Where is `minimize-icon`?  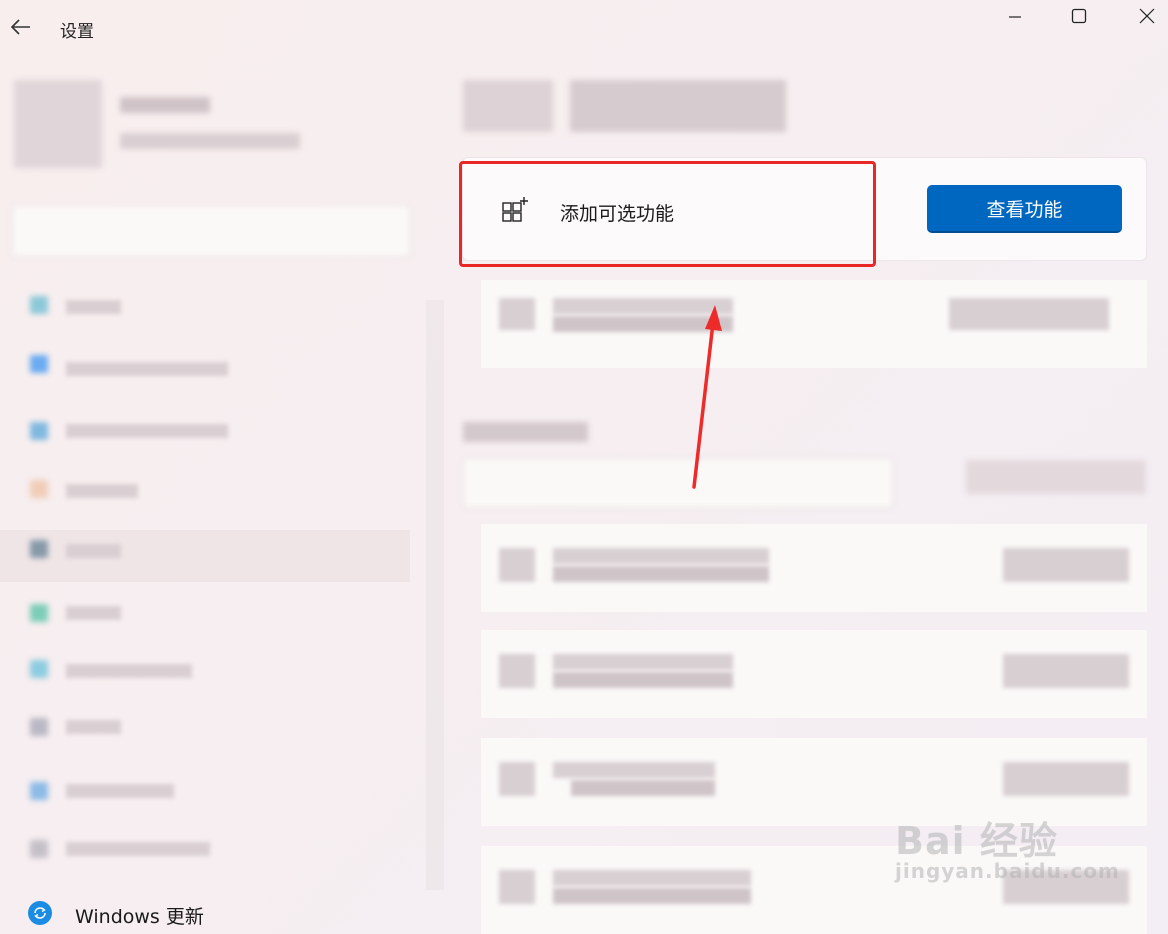 minimize-icon is located at coordinates (1015, 17).